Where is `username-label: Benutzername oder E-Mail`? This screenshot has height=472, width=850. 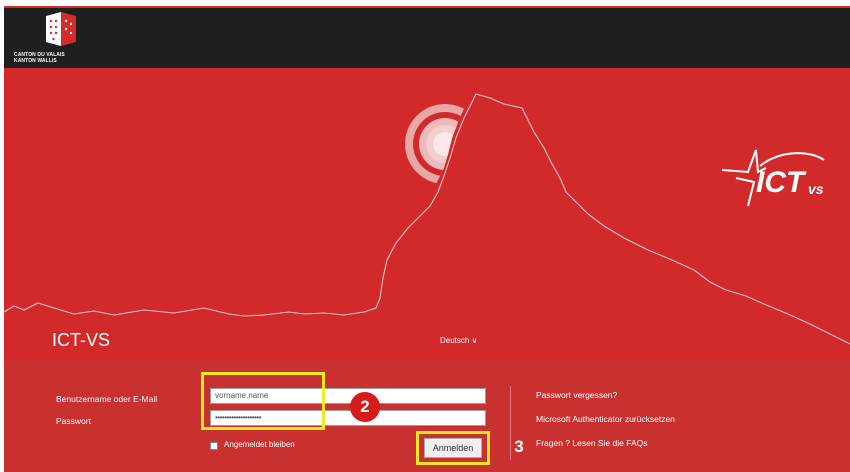 username-label: Benutzername oder E-Mail is located at coordinates (107, 399).